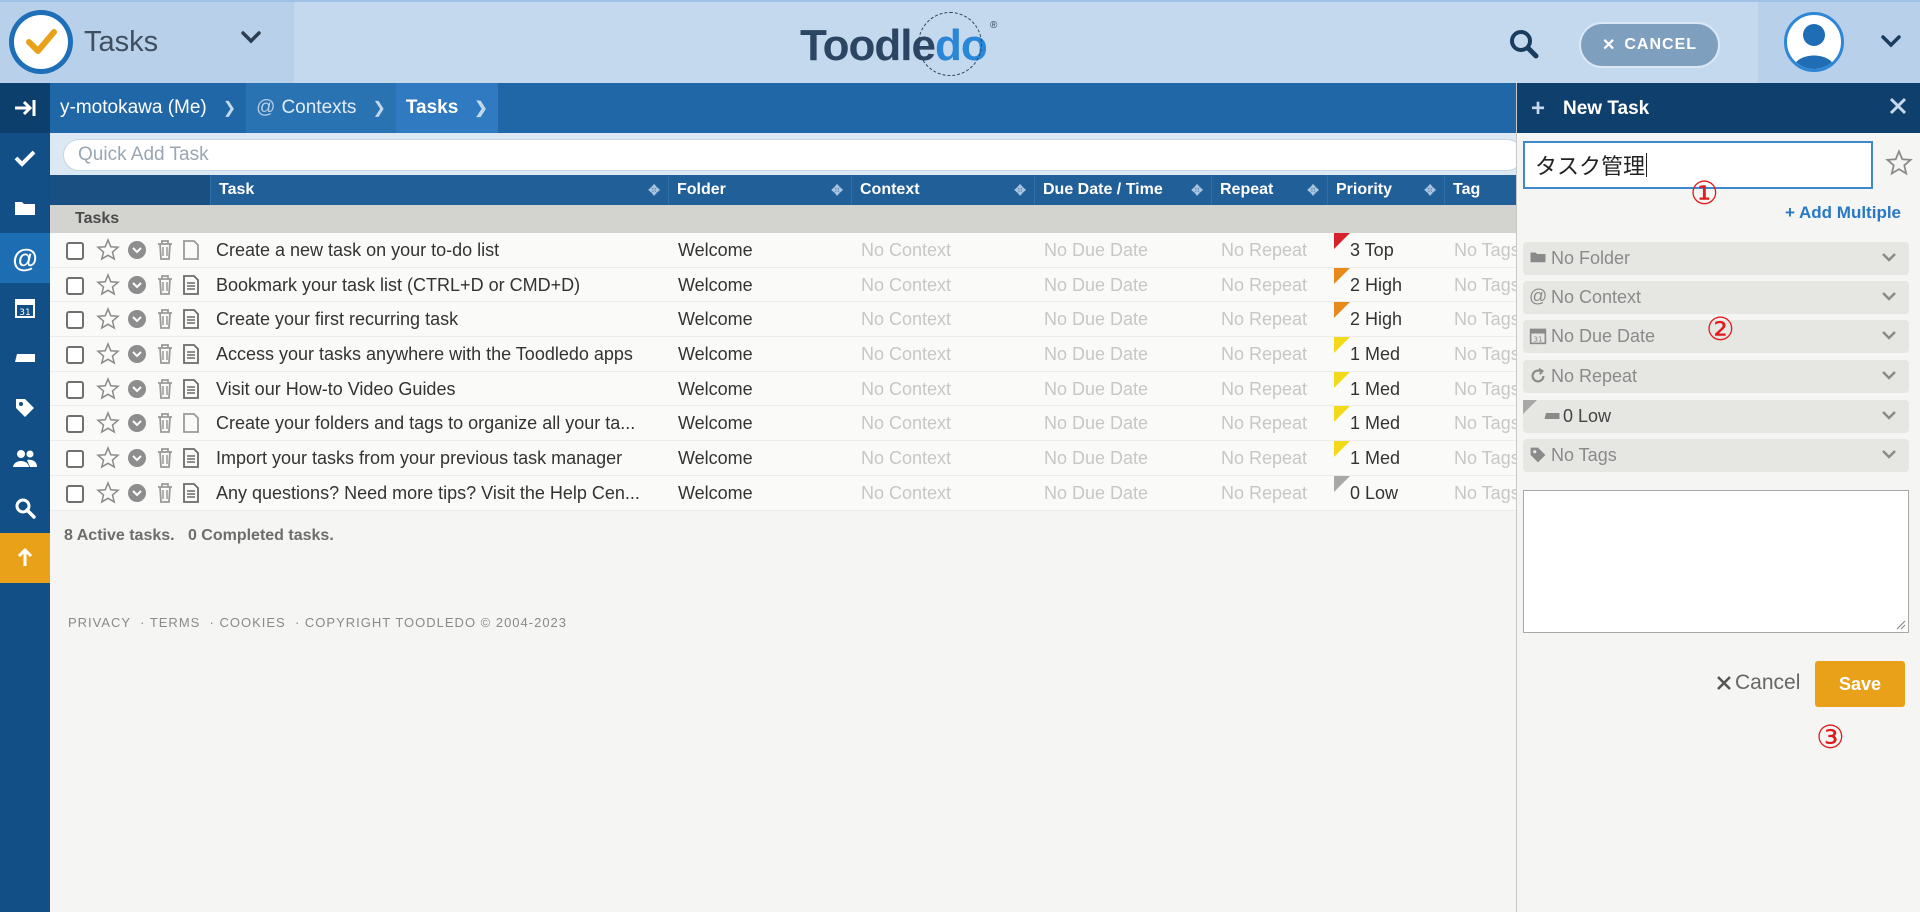 The width and height of the screenshot is (1920, 912). I want to click on breadcrumb-user: y-motokawa (Me) ❯, so click(148, 108).